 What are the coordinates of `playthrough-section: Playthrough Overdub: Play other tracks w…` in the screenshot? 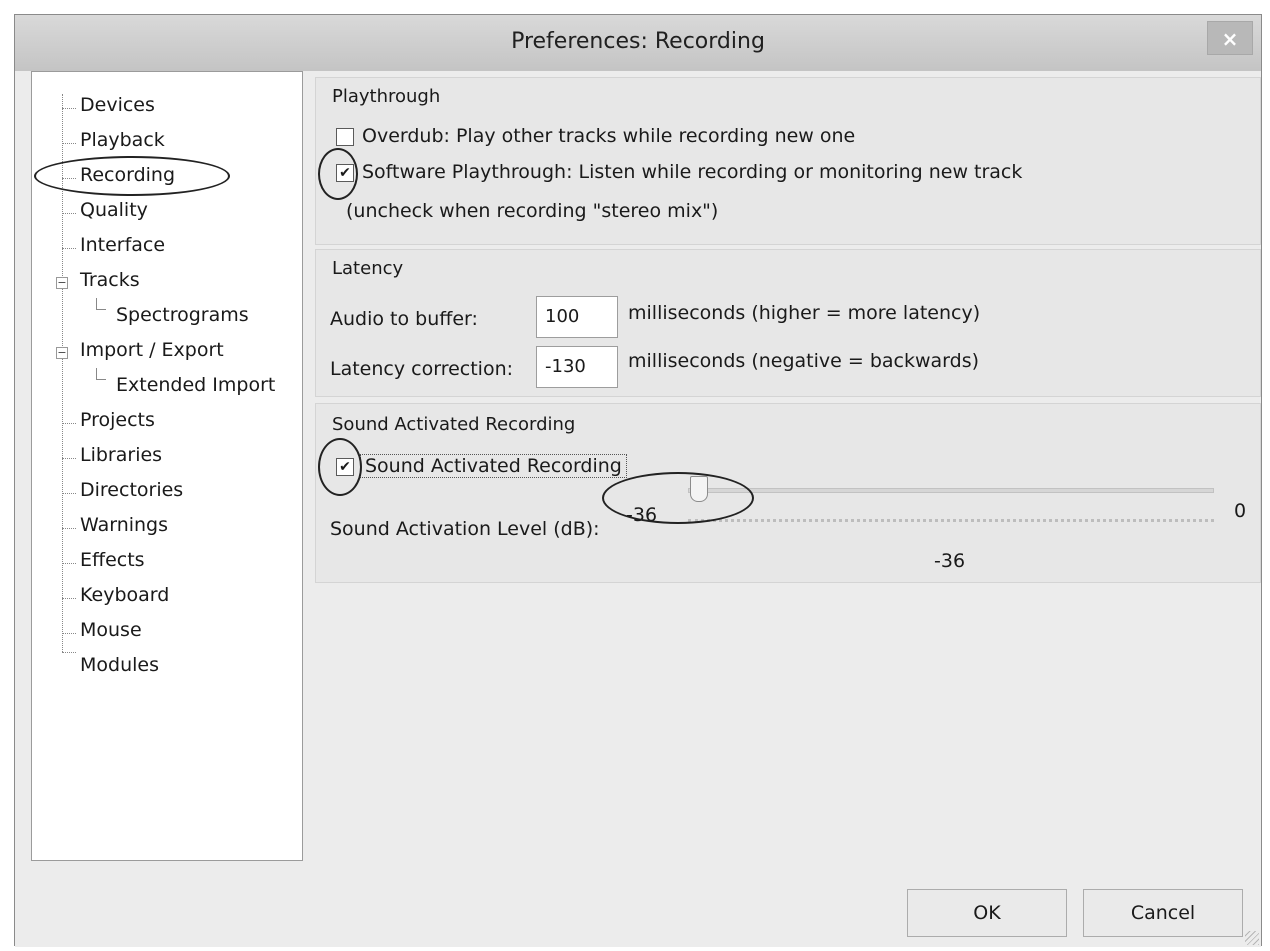 It's located at (788, 161).